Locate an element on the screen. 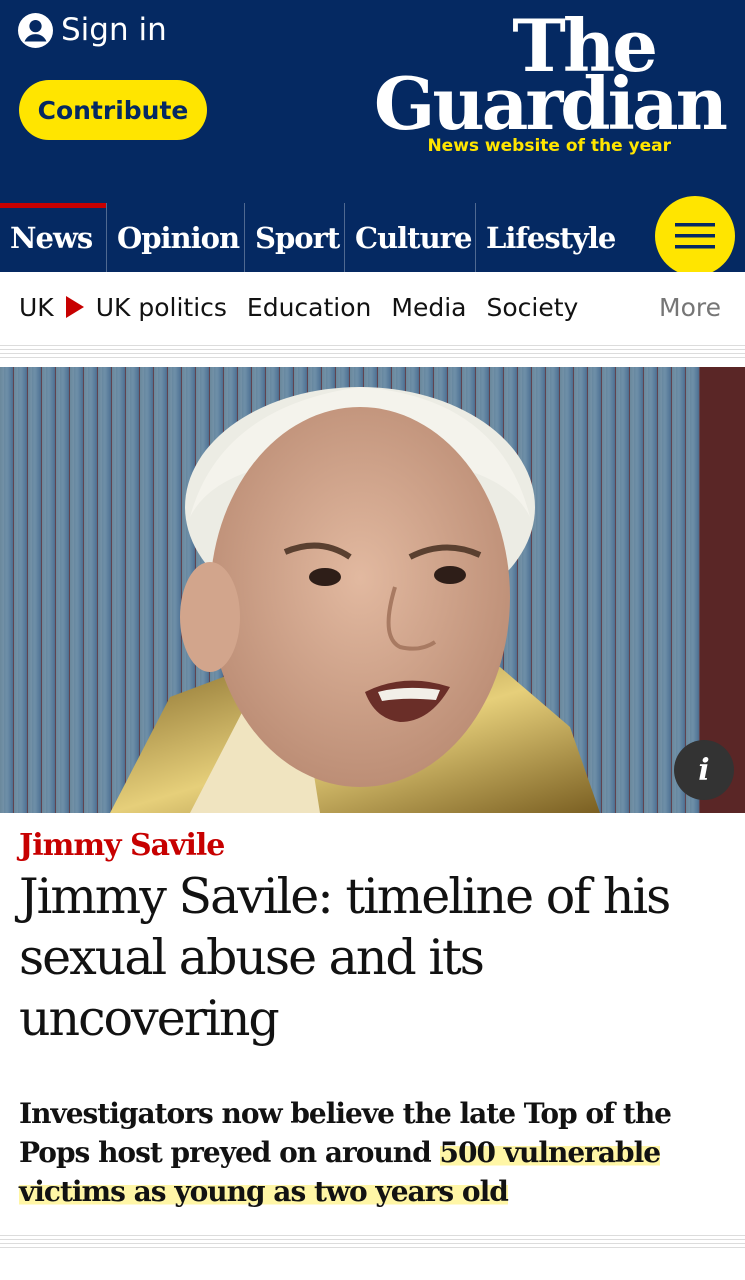 This screenshot has width=745, height=1280. logo-line-guardian: Guardian is located at coordinates (550, 103).